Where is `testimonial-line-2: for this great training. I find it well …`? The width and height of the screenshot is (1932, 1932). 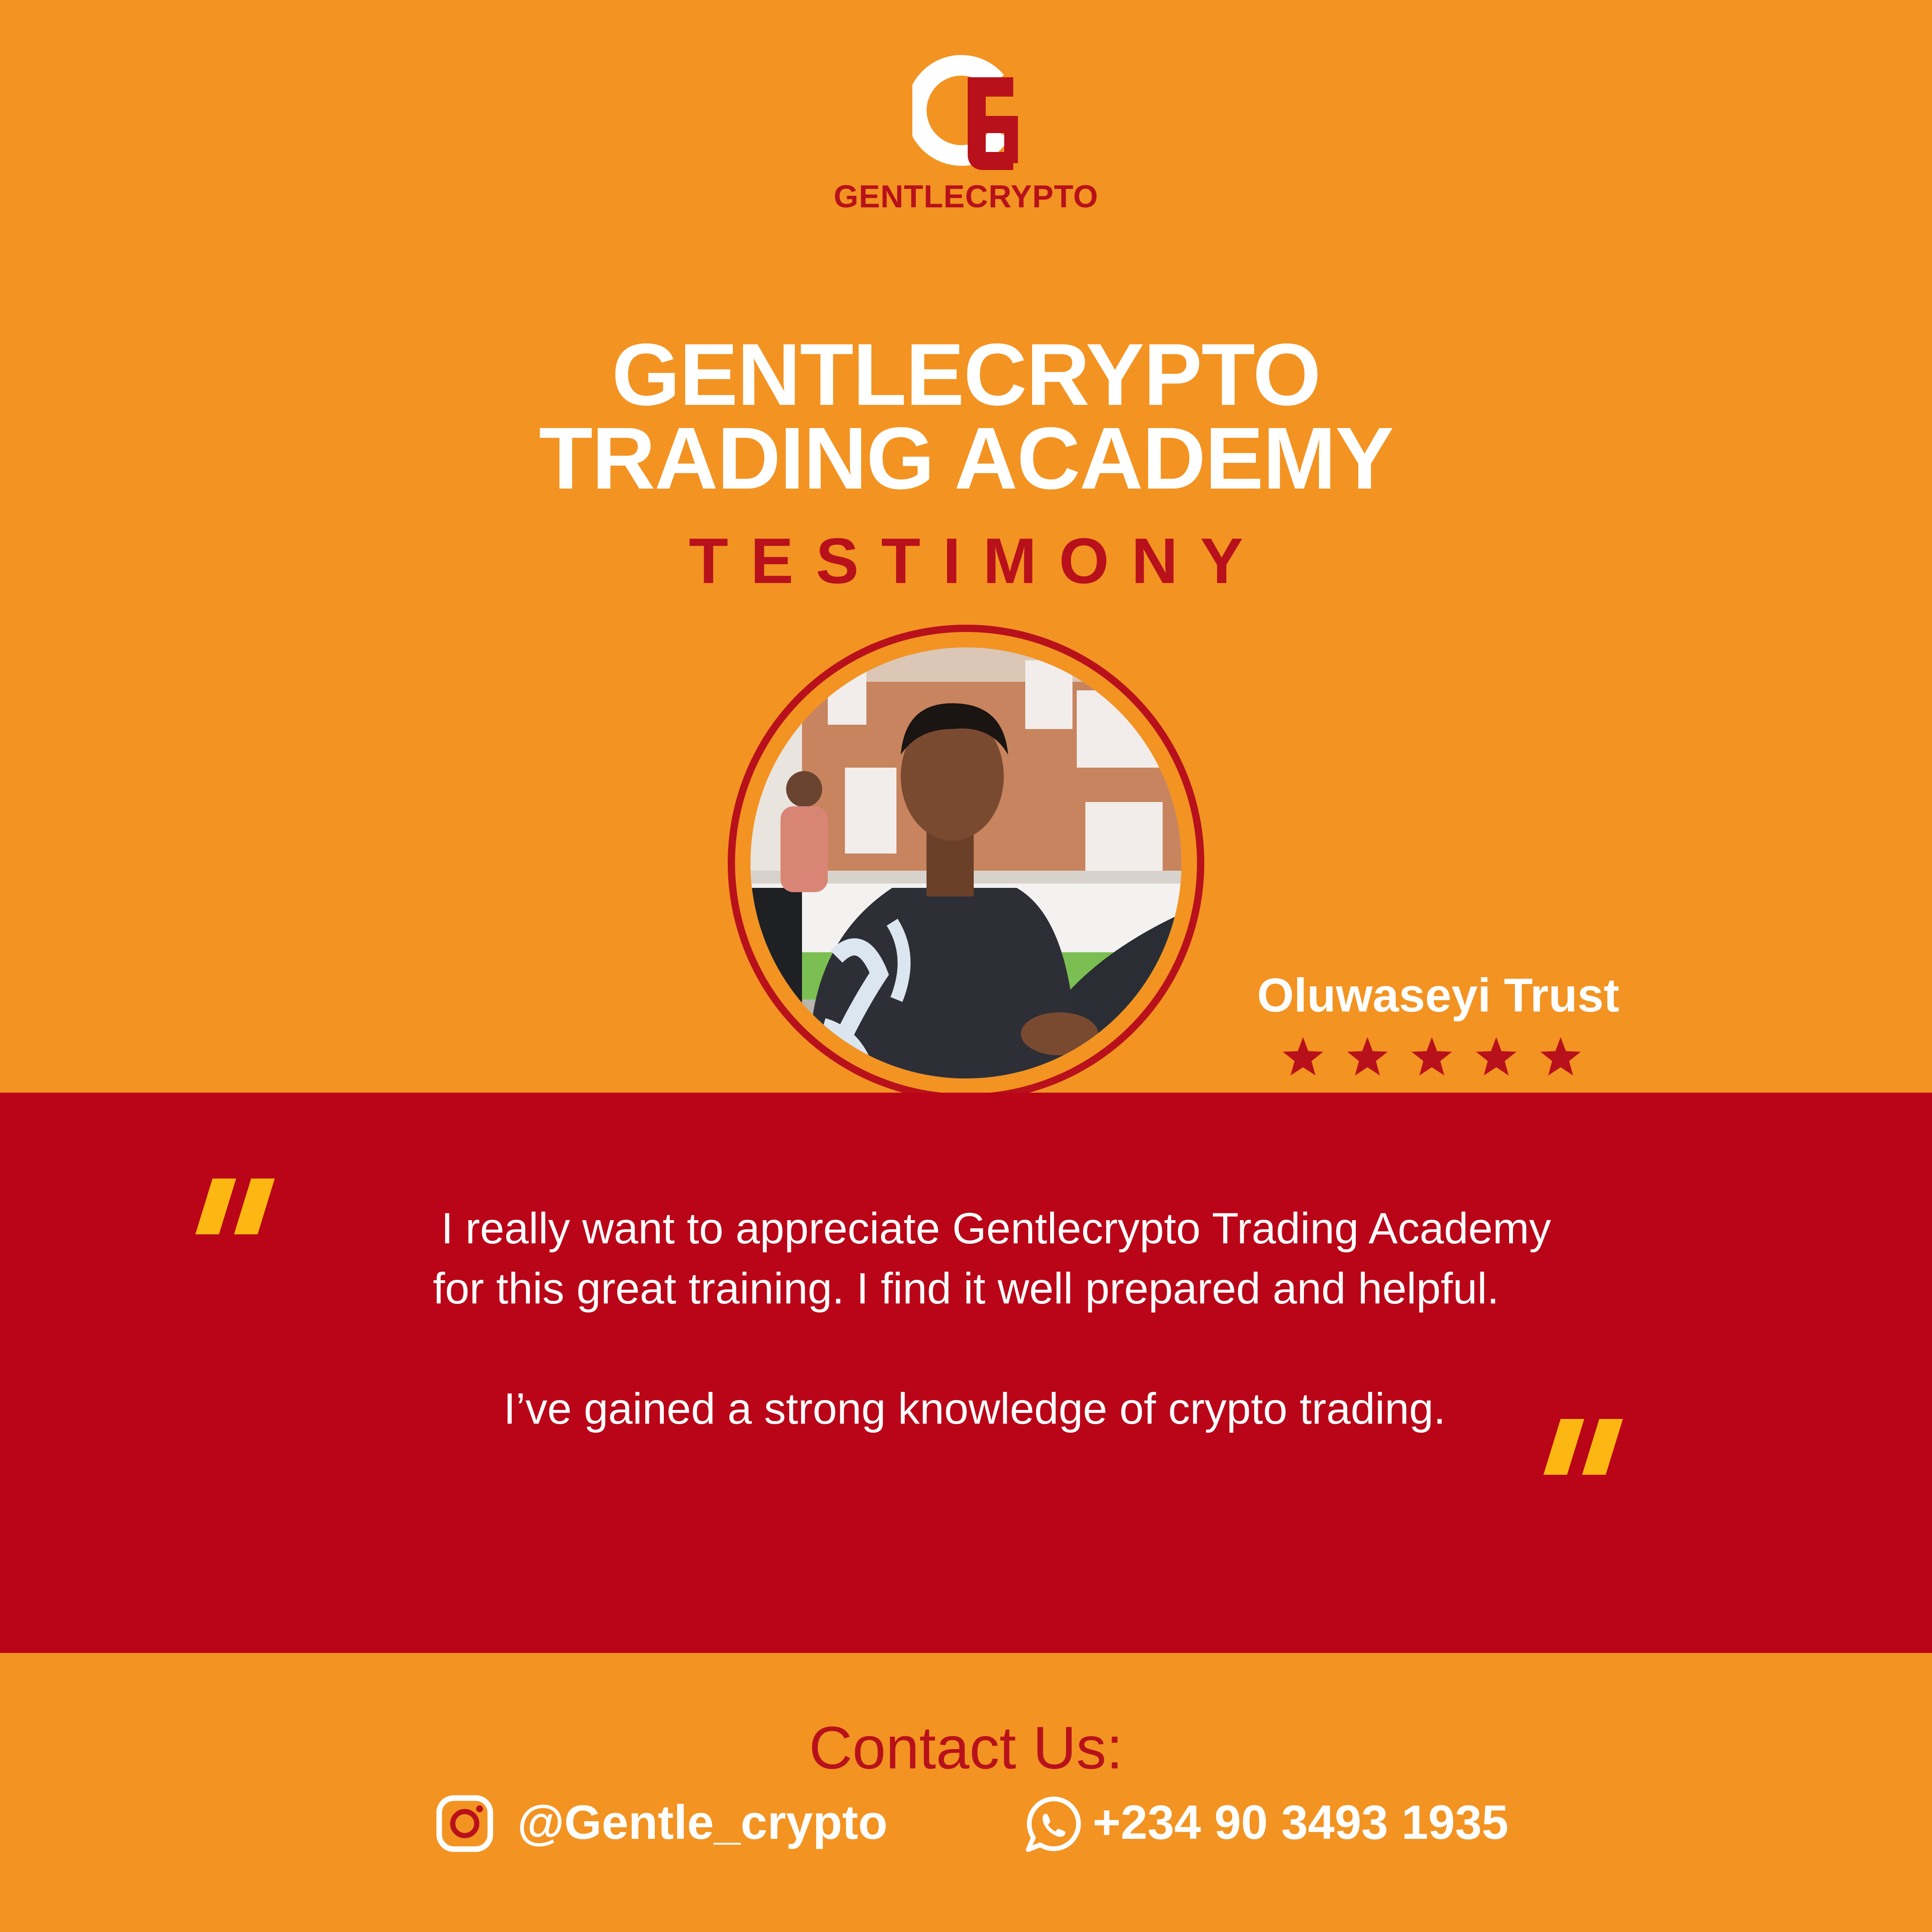
testimonial-line-2: for this great training. I find it well … is located at coordinates (966, 1288).